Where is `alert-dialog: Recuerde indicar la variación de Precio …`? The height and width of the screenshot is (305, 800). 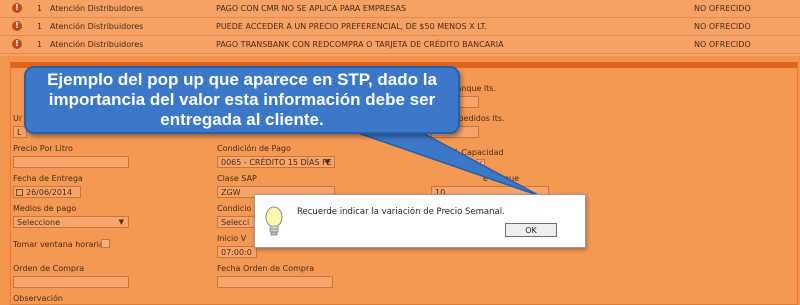
alert-dialog: Recuerde indicar la variación de Precio … is located at coordinates (420, 221).